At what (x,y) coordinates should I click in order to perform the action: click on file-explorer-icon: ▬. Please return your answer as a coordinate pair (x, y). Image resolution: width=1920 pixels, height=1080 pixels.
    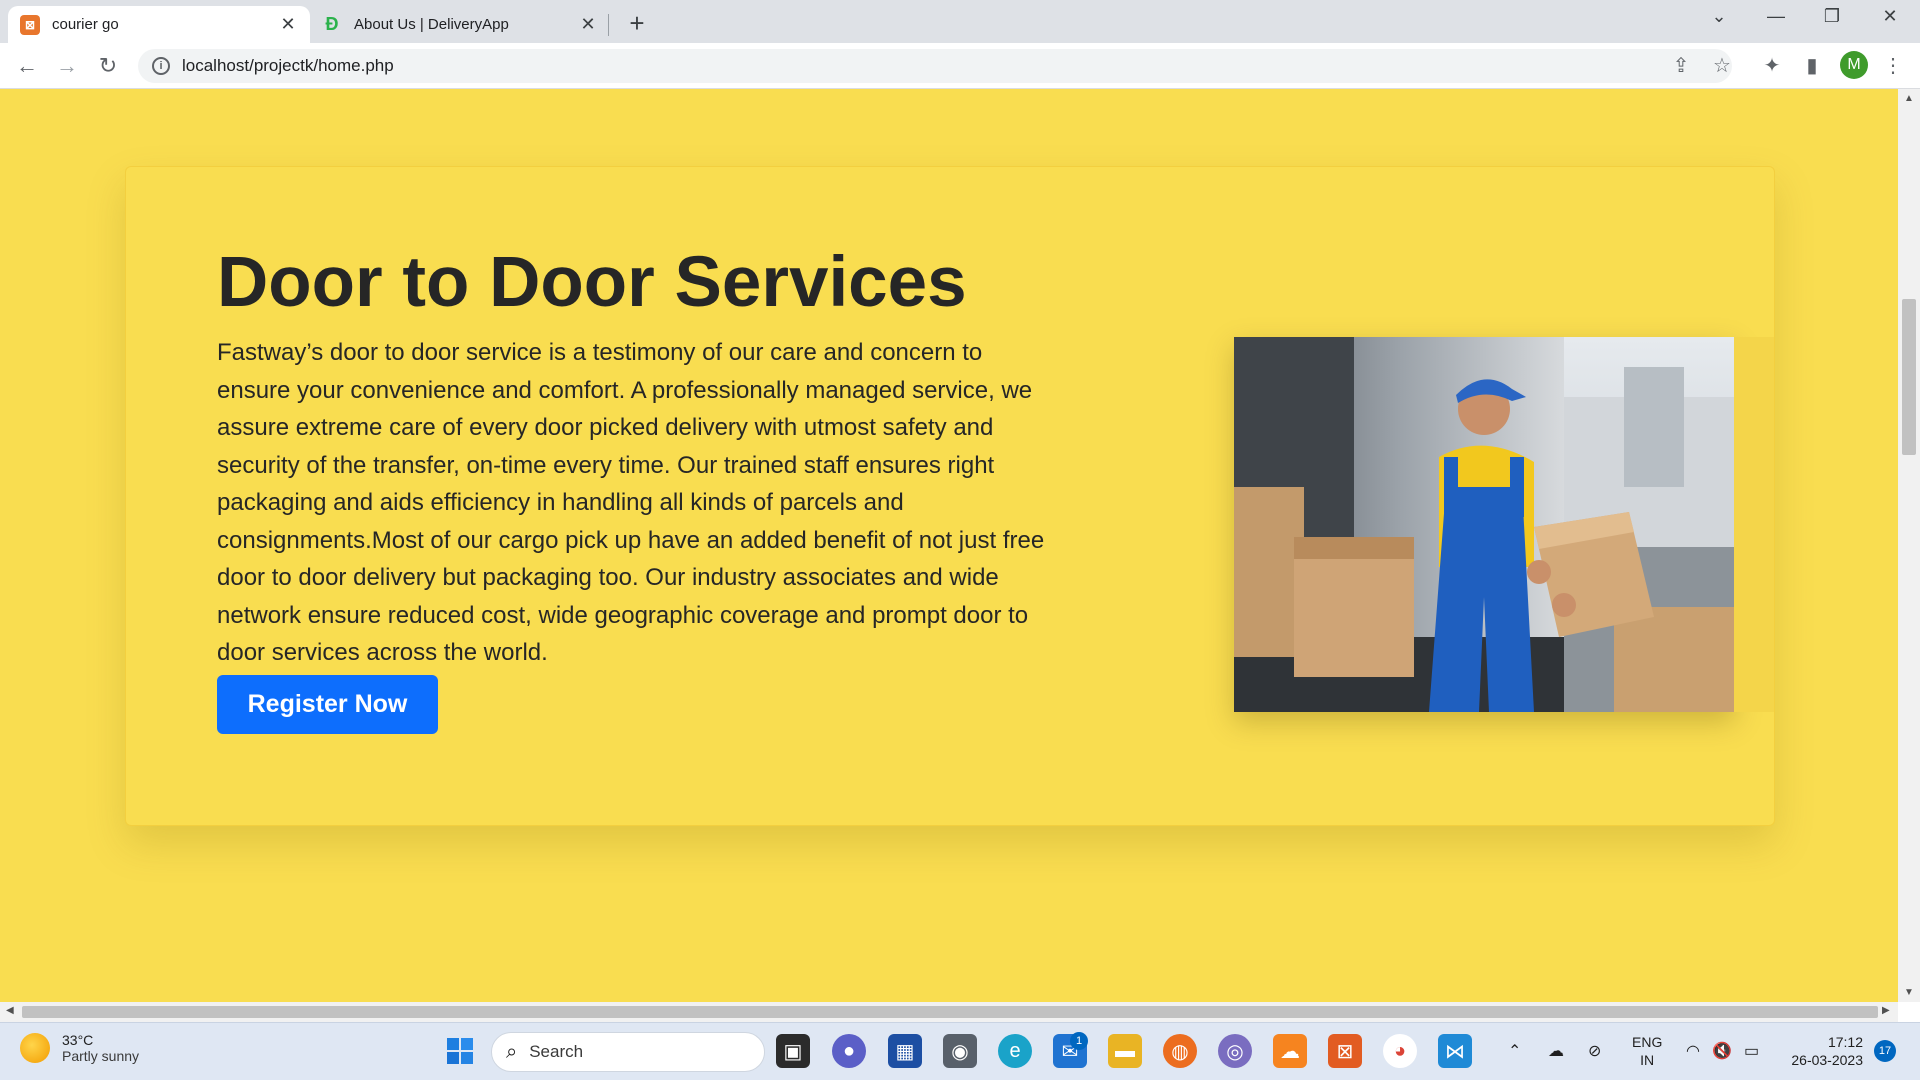
    Looking at the image, I should click on (1125, 1051).